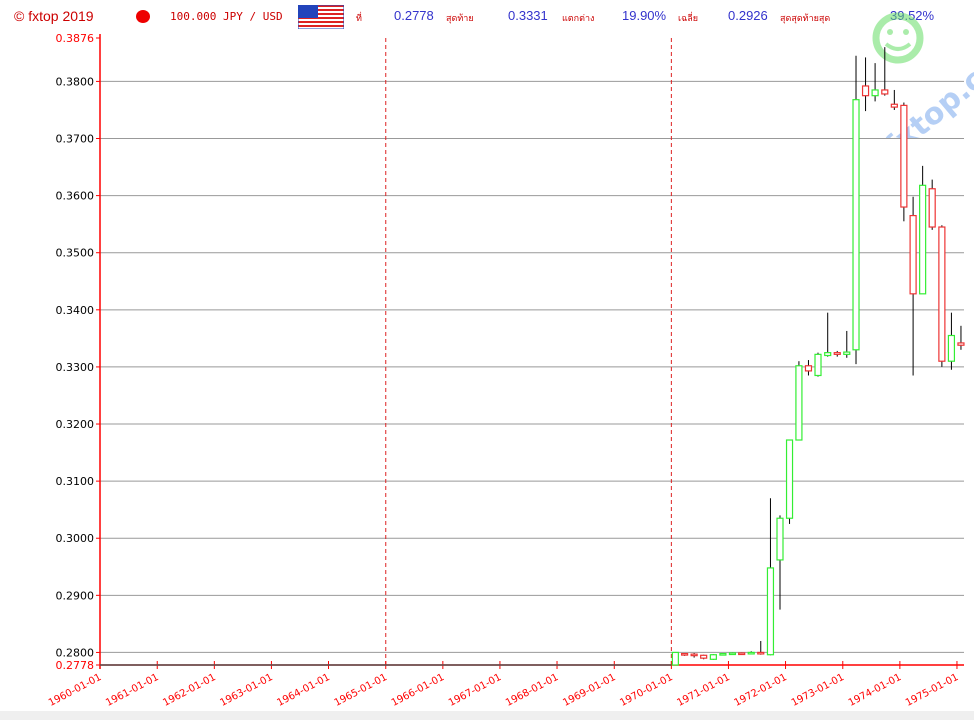  What do you see at coordinates (75, 690) in the screenshot?
I see `x-tick-label: 1960-01-01` at bounding box center [75, 690].